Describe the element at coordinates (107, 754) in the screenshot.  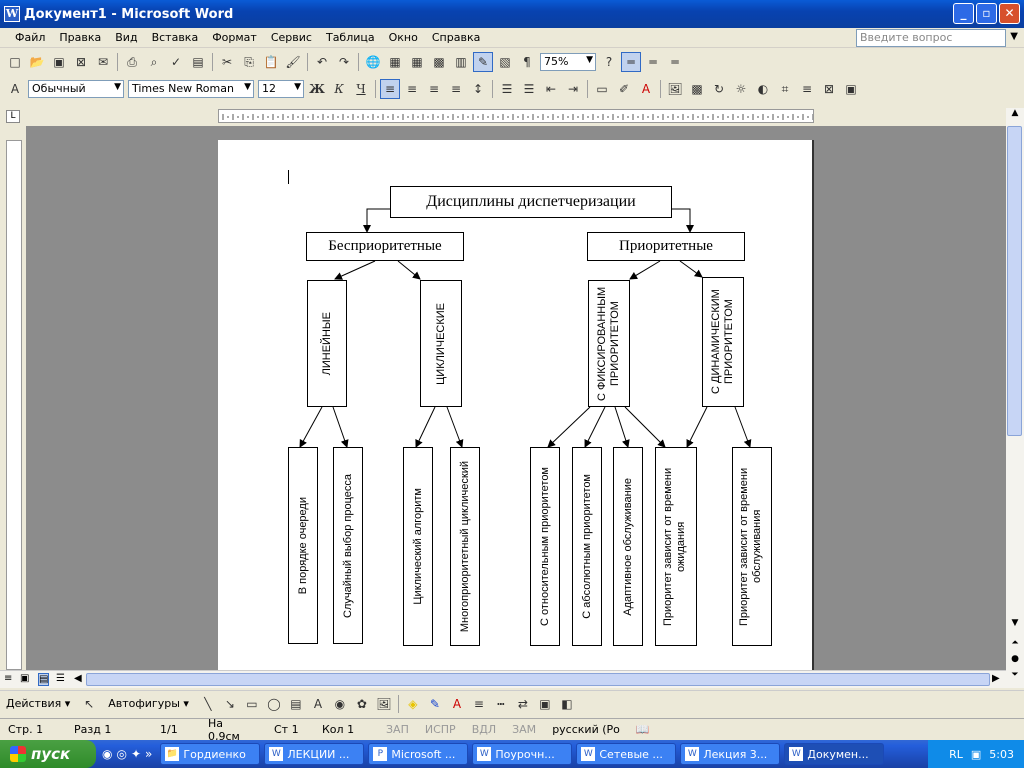
I see `firefox-icon: ◉` at that location.